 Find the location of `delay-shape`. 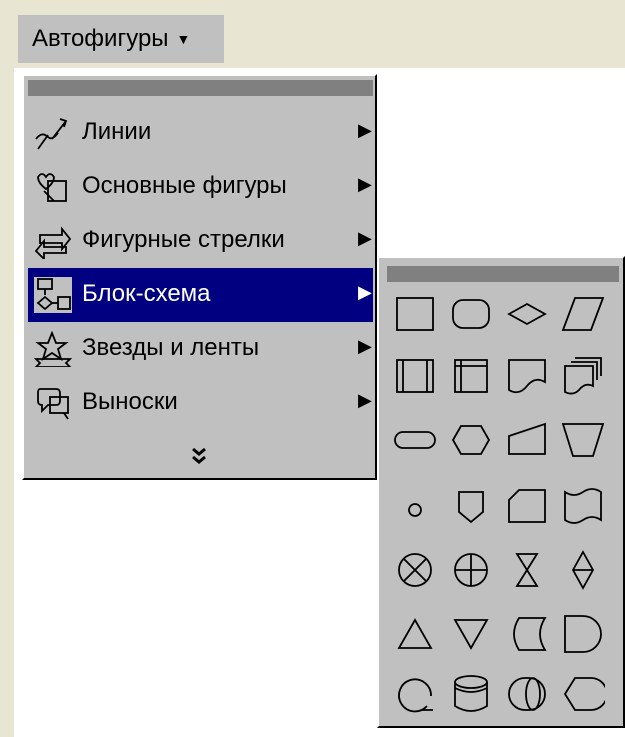

delay-shape is located at coordinates (583, 634).